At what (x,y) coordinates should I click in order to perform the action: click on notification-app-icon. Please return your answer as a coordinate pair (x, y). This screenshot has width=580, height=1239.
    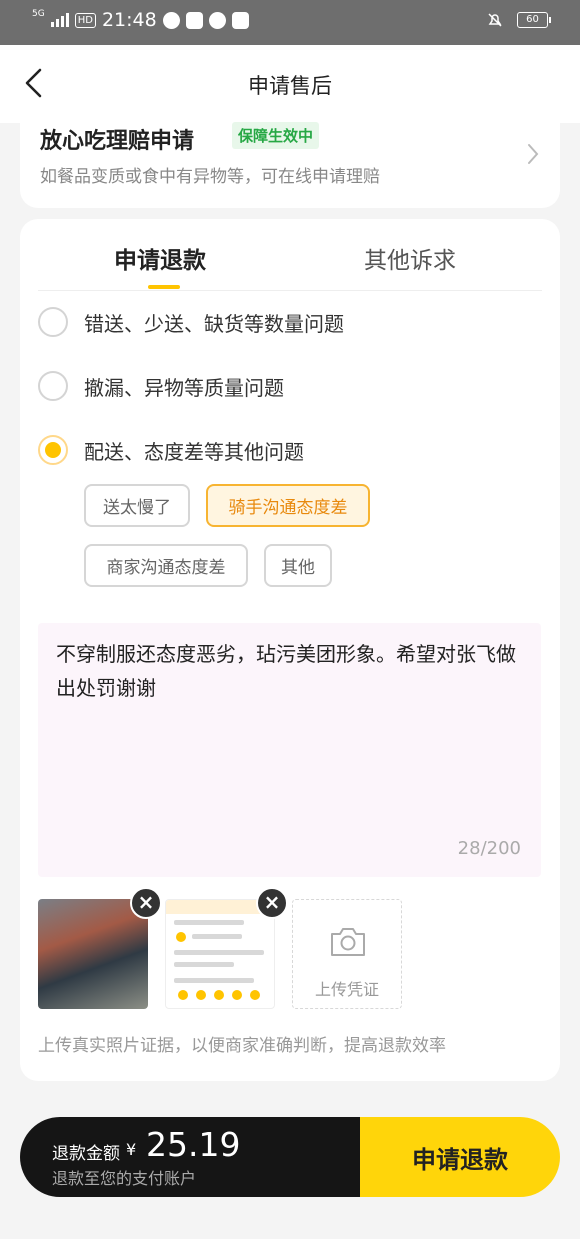
    Looking at the image, I should click on (194, 20).